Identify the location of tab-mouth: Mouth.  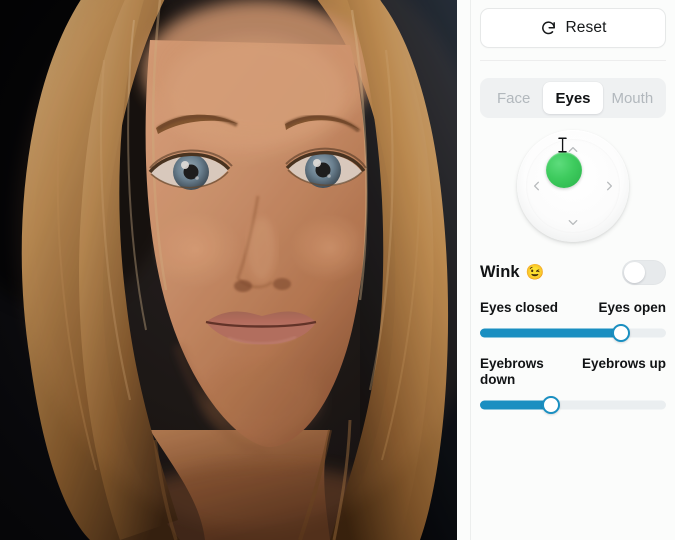
(632, 98).